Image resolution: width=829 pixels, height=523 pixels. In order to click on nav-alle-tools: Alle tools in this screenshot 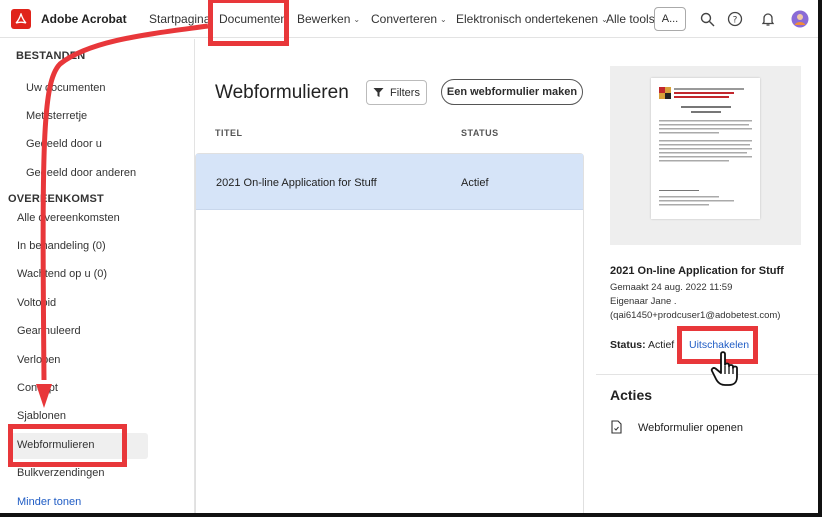, I will do `click(630, 19)`.